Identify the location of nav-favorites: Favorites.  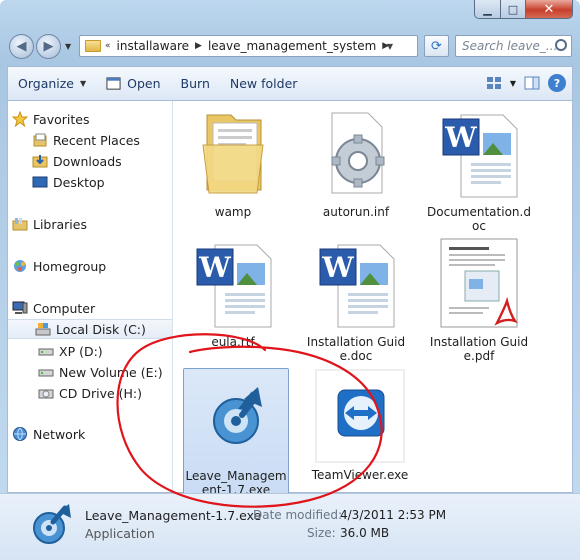
(50, 119).